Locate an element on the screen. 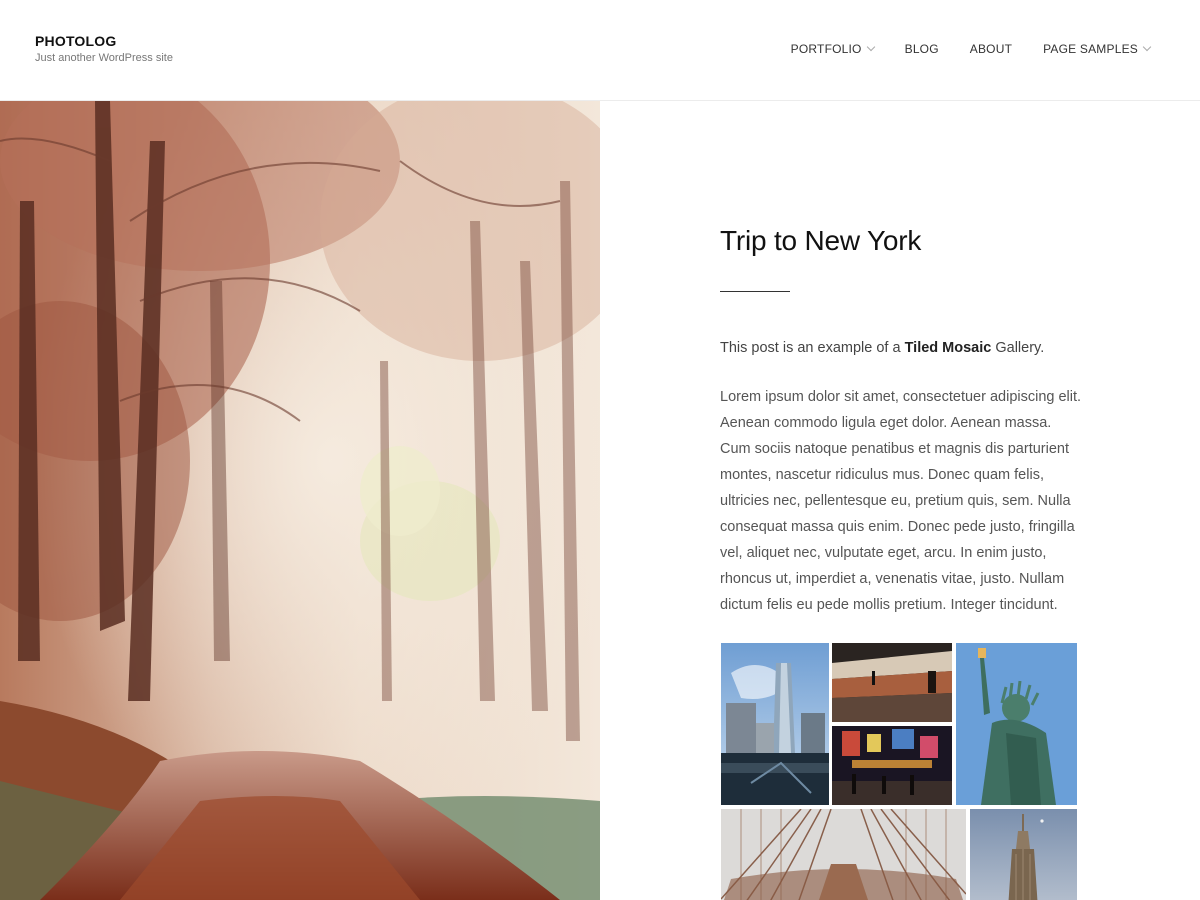  nav-item-blog: BLOG is located at coordinates (922, 49).